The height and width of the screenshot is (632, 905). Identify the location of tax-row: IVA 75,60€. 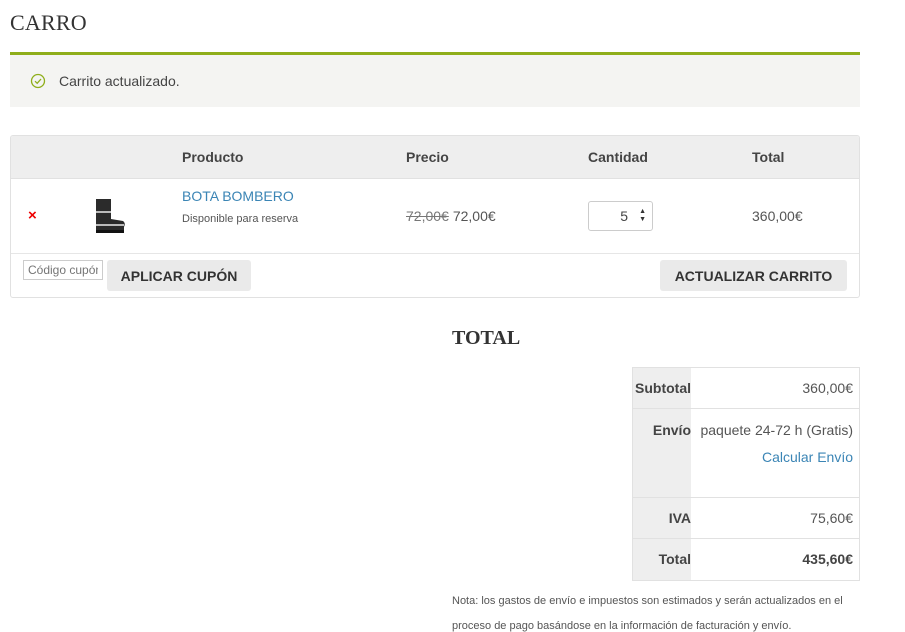
(746, 518).